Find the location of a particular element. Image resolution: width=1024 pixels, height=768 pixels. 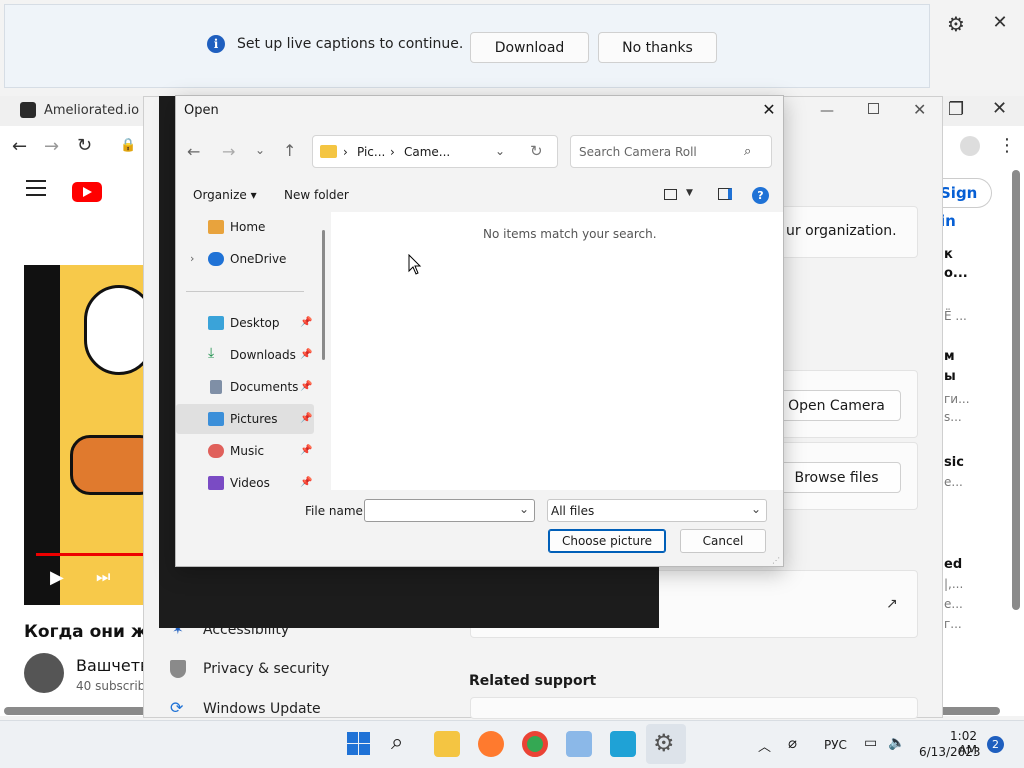

nav-pane-scrollbar is located at coordinates (323, 295).